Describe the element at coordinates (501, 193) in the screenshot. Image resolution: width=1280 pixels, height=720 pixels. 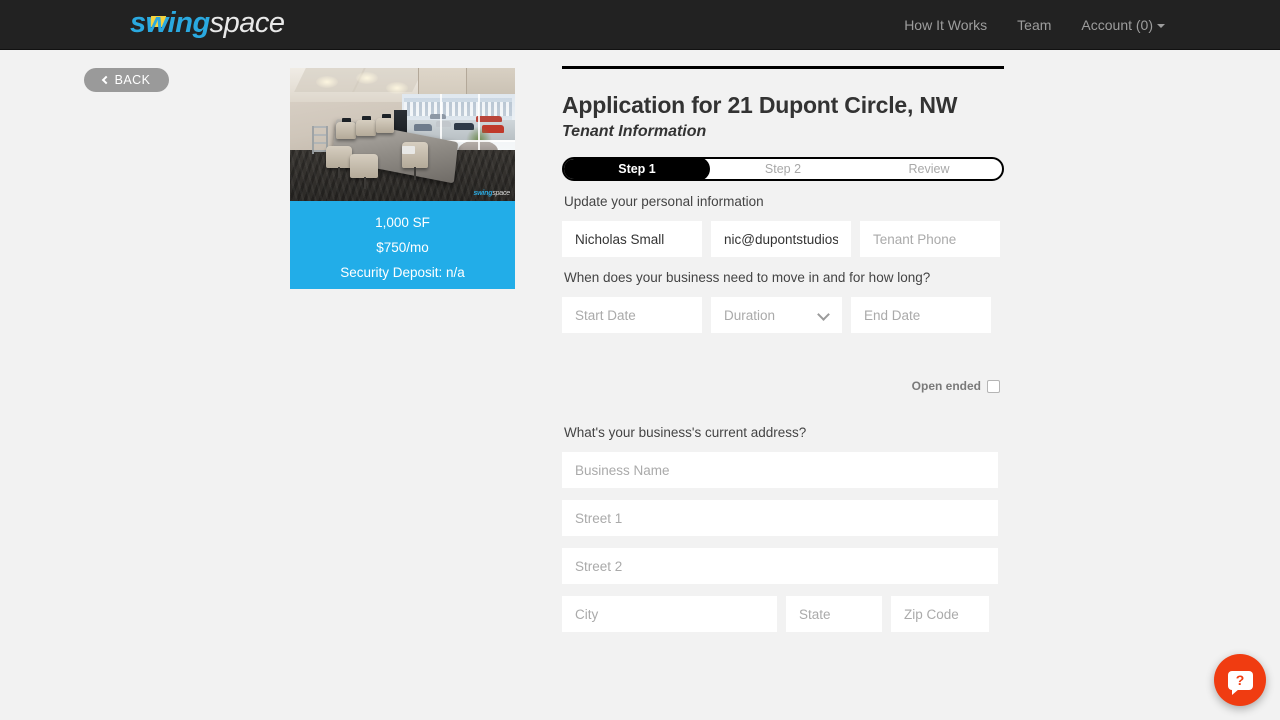
I see `watermark-space-text: space` at that location.